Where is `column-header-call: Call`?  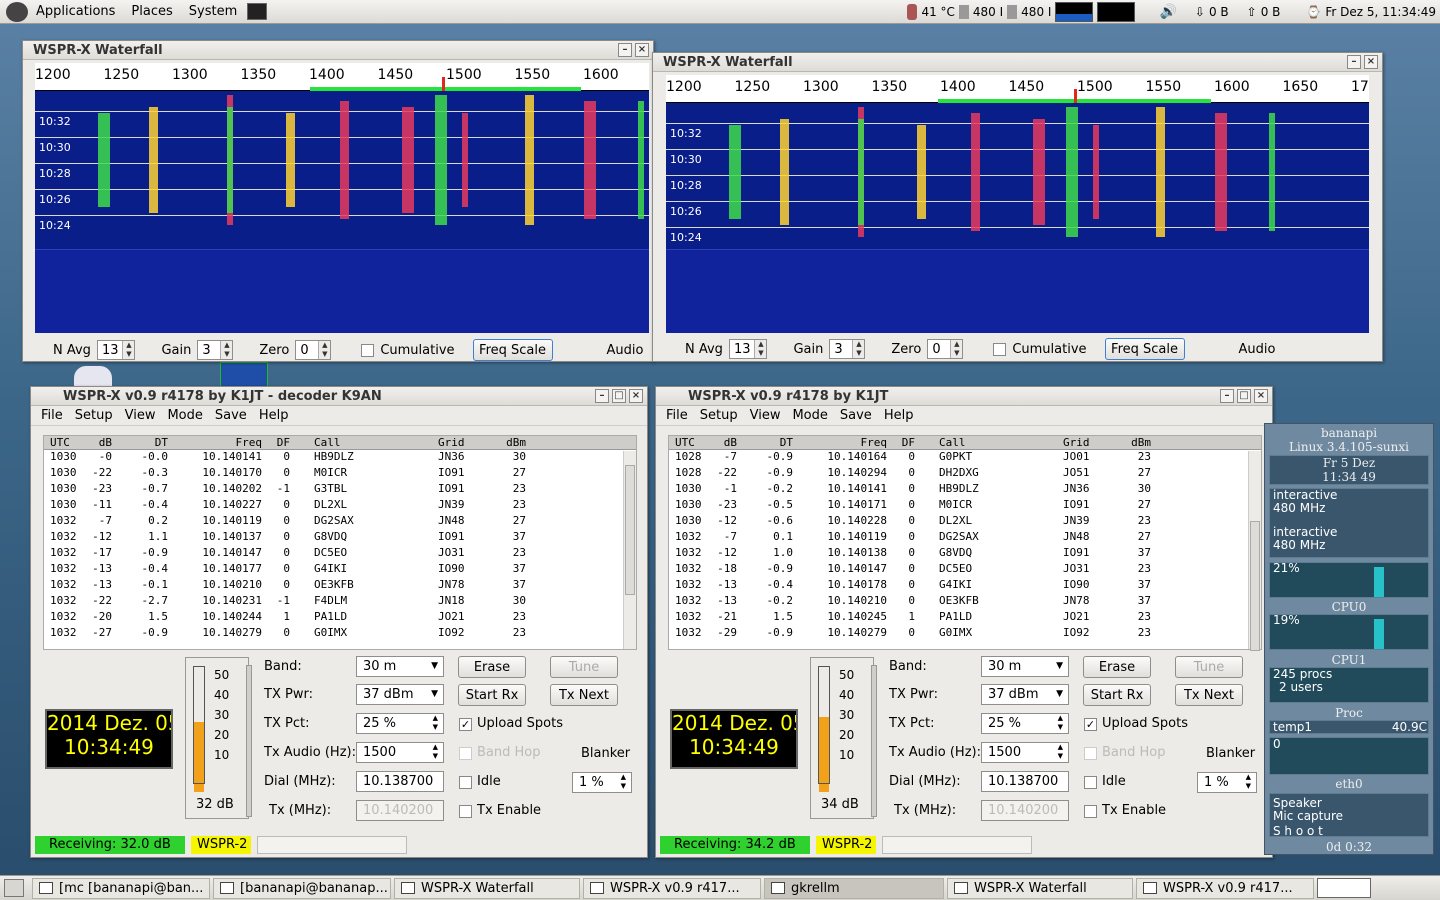 column-header-call: Call is located at coordinates (984, 442).